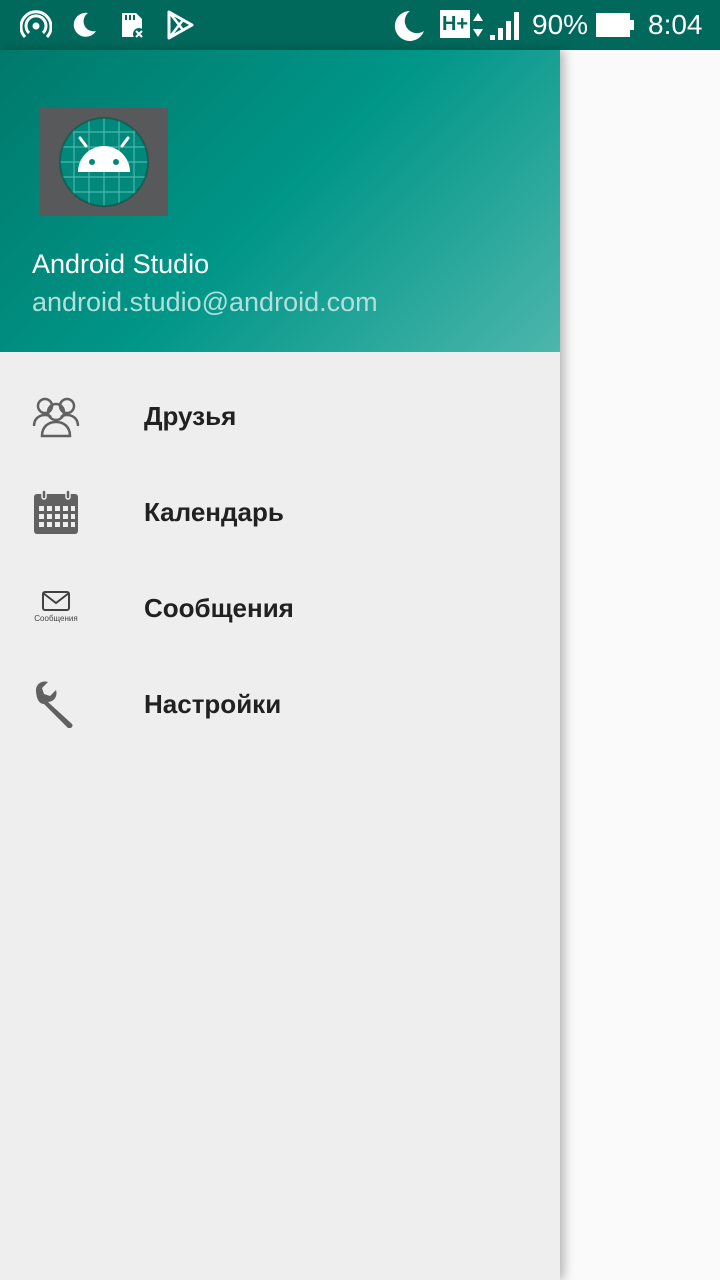 The height and width of the screenshot is (1280, 720). What do you see at coordinates (675, 24) in the screenshot?
I see `clock: 8:04` at bounding box center [675, 24].